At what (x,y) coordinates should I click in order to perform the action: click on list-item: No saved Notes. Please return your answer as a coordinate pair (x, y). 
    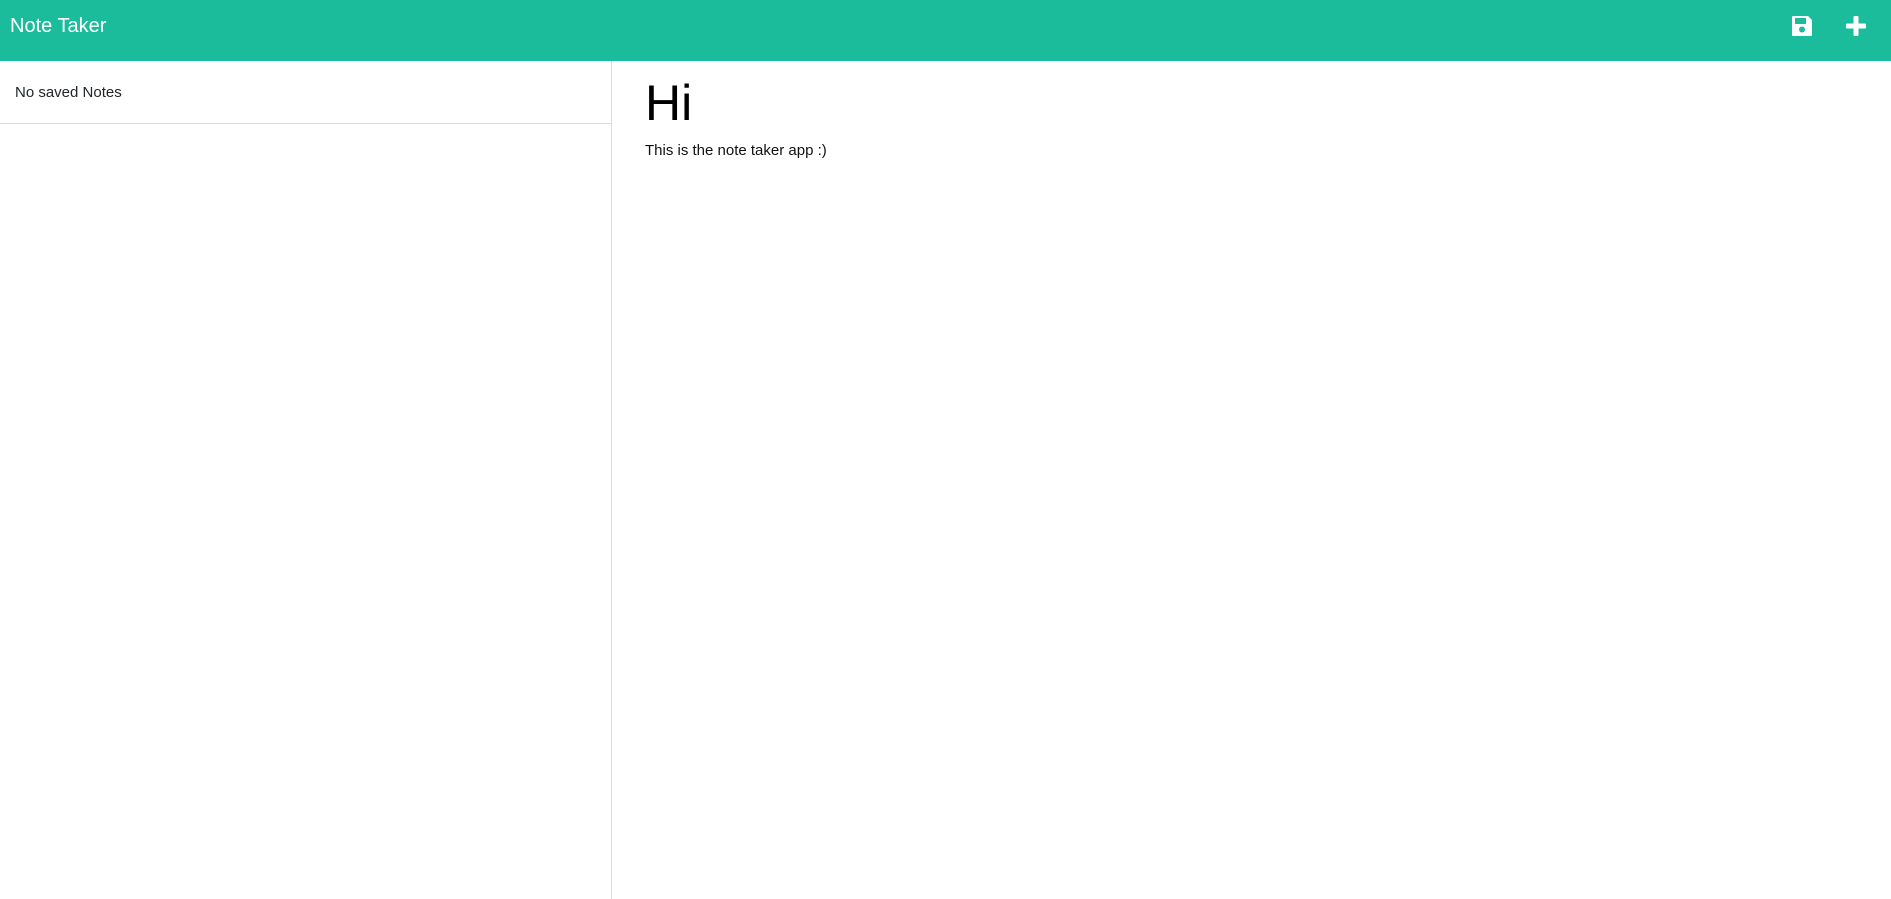
    Looking at the image, I should click on (305, 92).